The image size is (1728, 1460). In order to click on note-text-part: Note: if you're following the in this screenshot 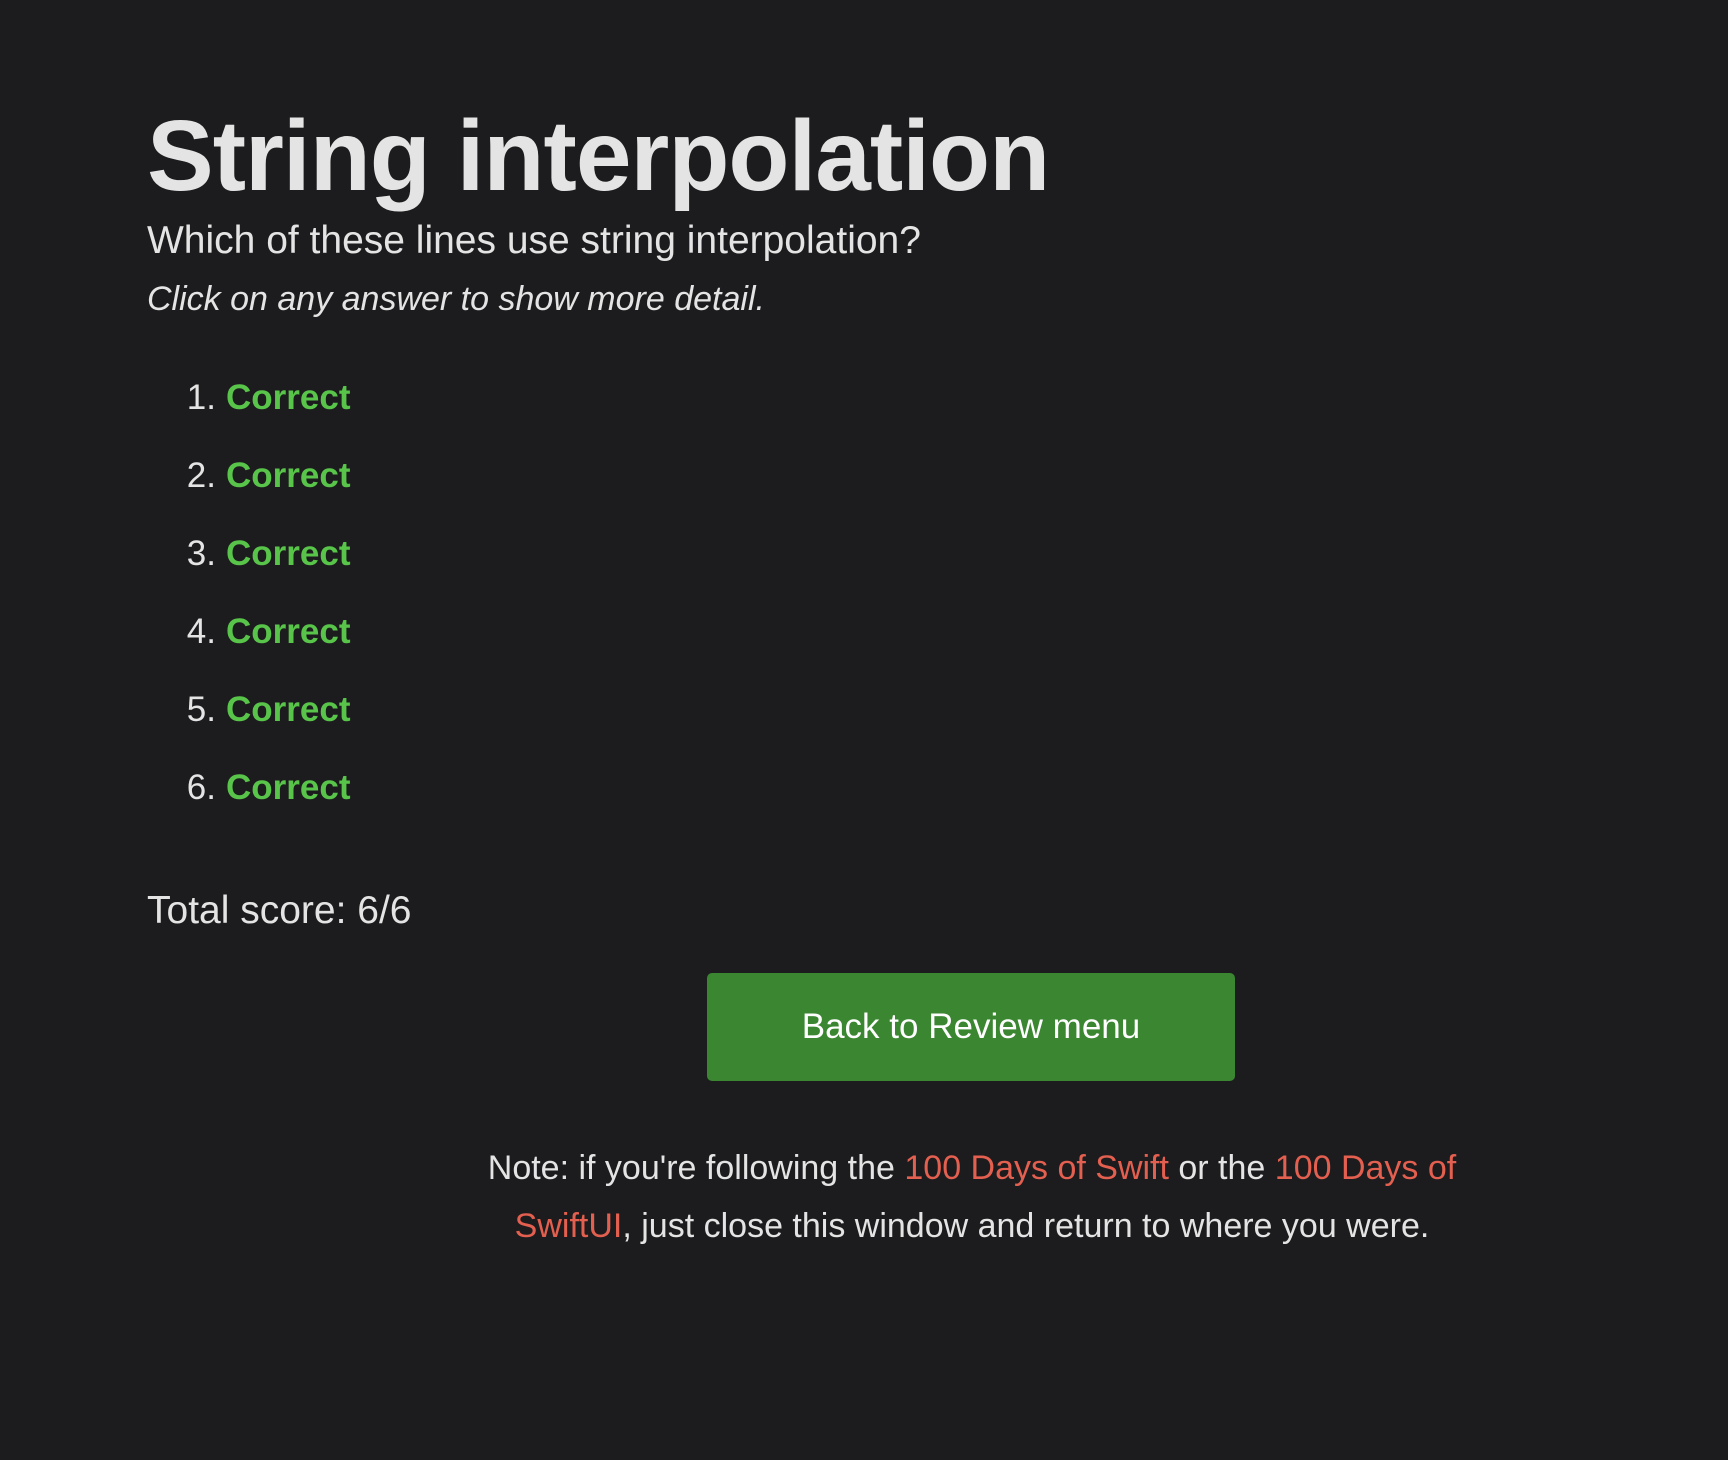, I will do `click(696, 1168)`.